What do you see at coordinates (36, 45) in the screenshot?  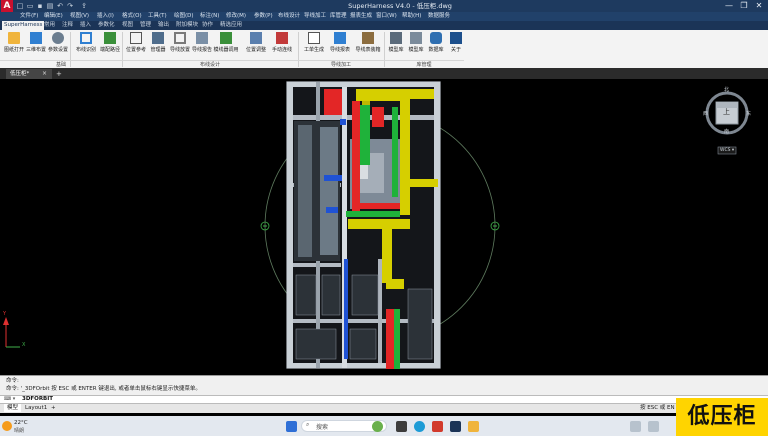 I see `3d-layout-button: 三维布置` at bounding box center [36, 45].